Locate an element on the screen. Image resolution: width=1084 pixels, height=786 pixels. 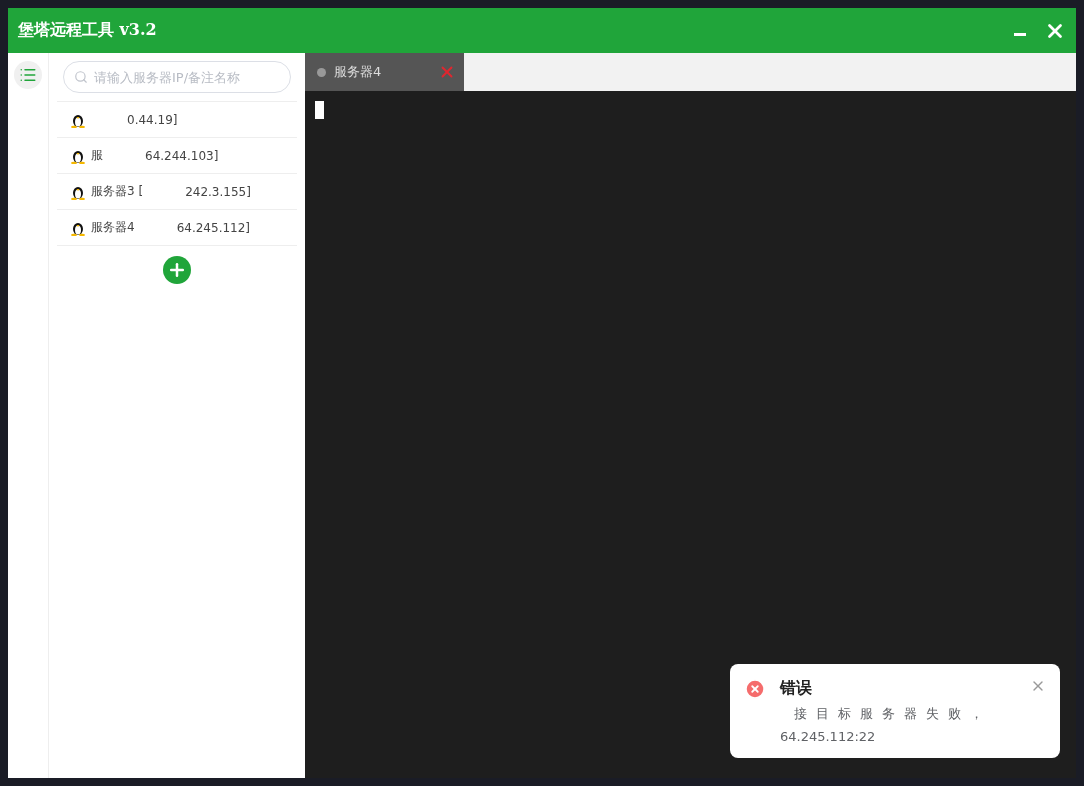
menu-icon is located at coordinates (28, 75).